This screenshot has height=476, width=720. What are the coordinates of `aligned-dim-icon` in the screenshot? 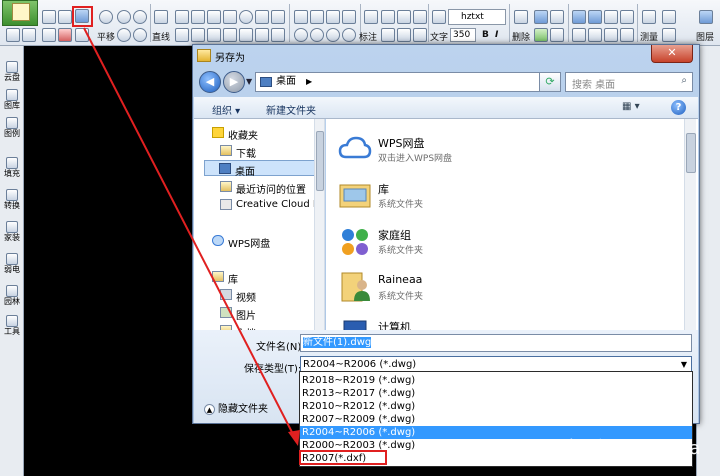 It's located at (404, 17).